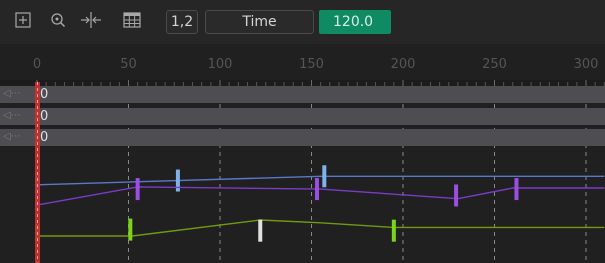  Describe the element at coordinates (132, 20) in the screenshot. I see `grid-icon` at that location.